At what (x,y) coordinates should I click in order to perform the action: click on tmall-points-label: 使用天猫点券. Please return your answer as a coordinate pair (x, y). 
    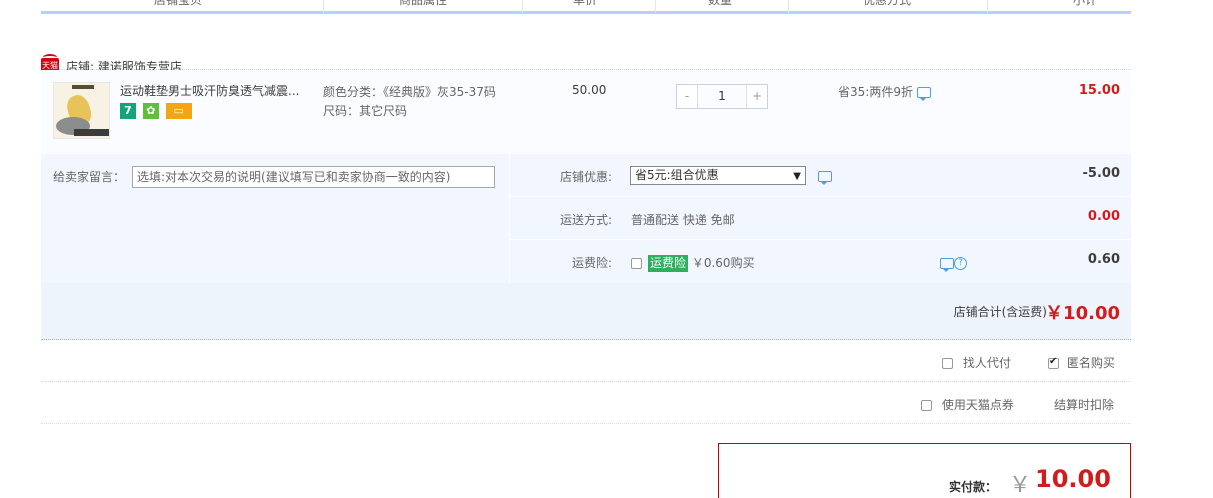
    Looking at the image, I should click on (977, 405).